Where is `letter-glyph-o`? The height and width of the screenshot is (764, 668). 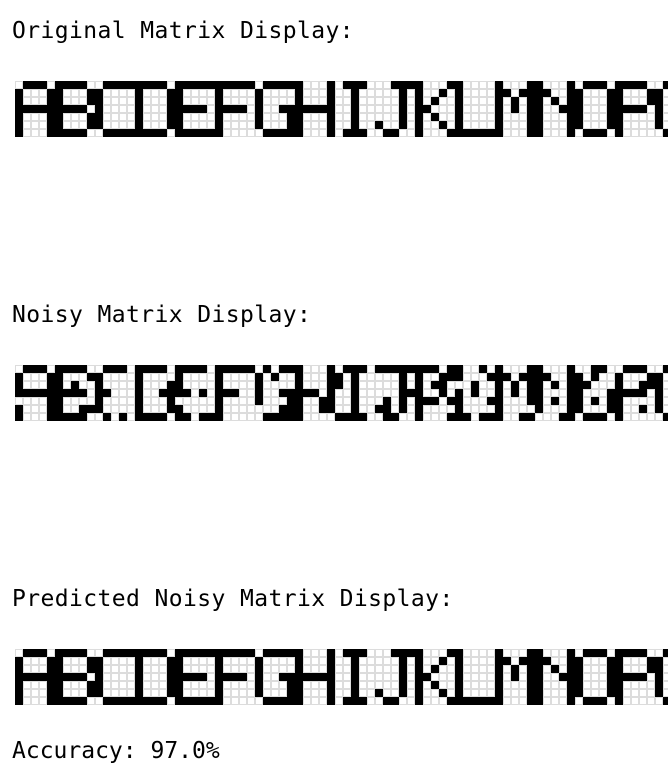
letter-glyph-o is located at coordinates (595, 677).